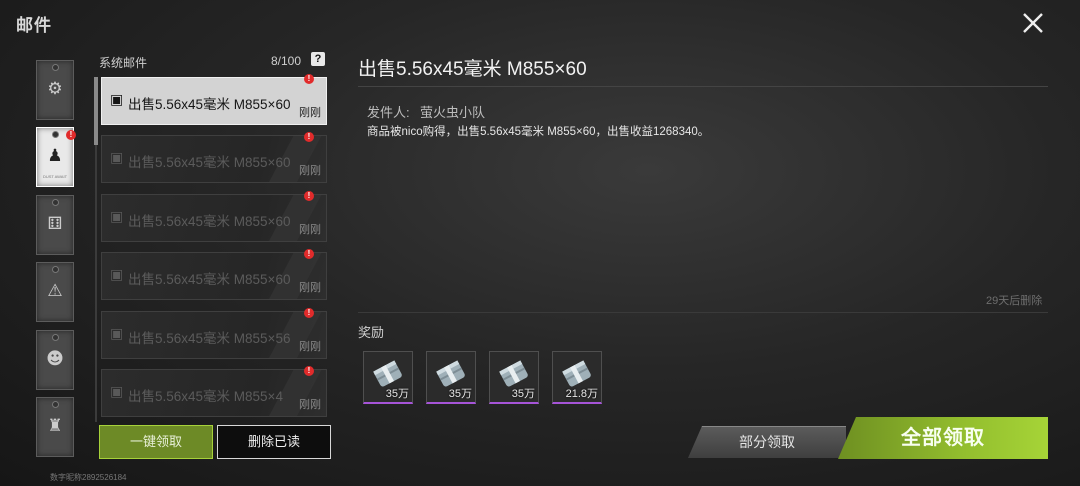 The image size is (1080, 486). I want to click on sender-label: 发件人:, so click(388, 112).